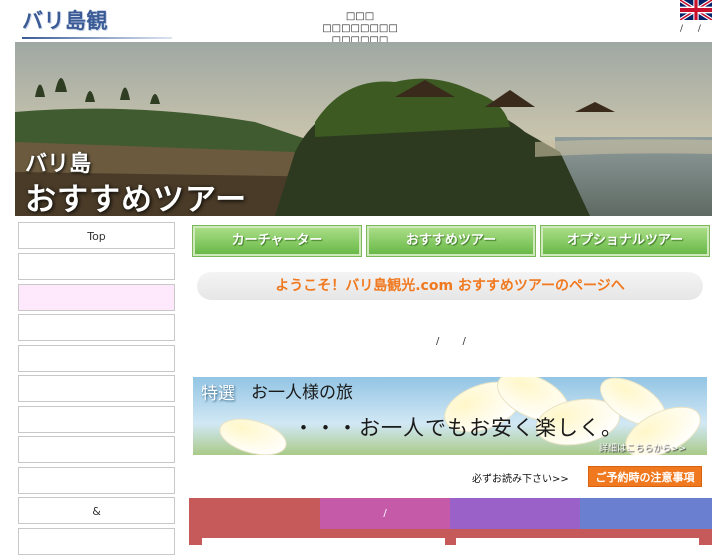 The height and width of the screenshot is (555, 727). Describe the element at coordinates (96, 235) in the screenshot. I see `sidebar-item-top: Top` at that location.